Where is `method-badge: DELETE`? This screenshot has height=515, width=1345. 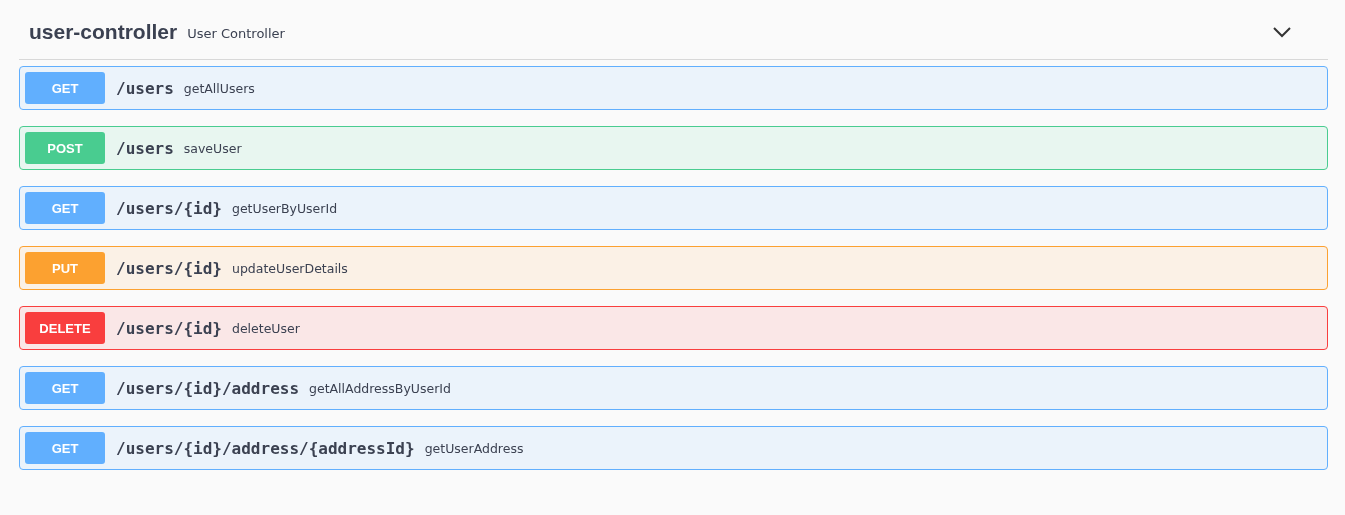 method-badge: DELETE is located at coordinates (65, 328).